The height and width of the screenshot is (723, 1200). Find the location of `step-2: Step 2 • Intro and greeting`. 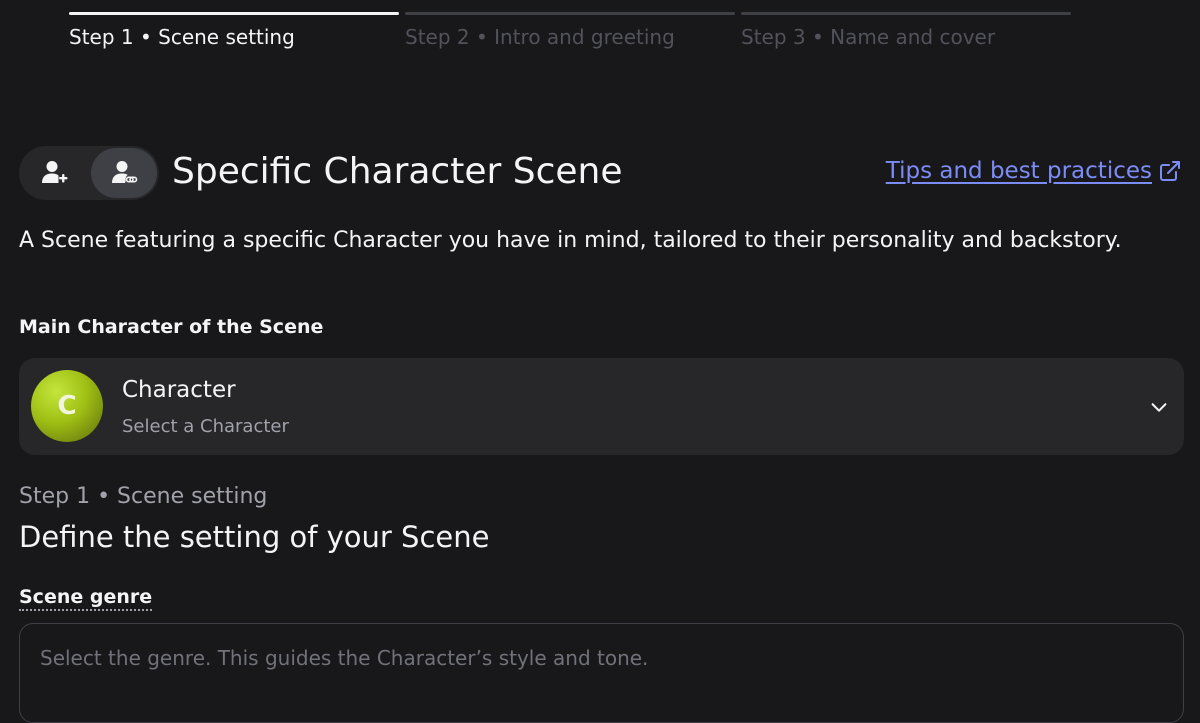

step-2: Step 2 • Intro and greeting is located at coordinates (570, 30).